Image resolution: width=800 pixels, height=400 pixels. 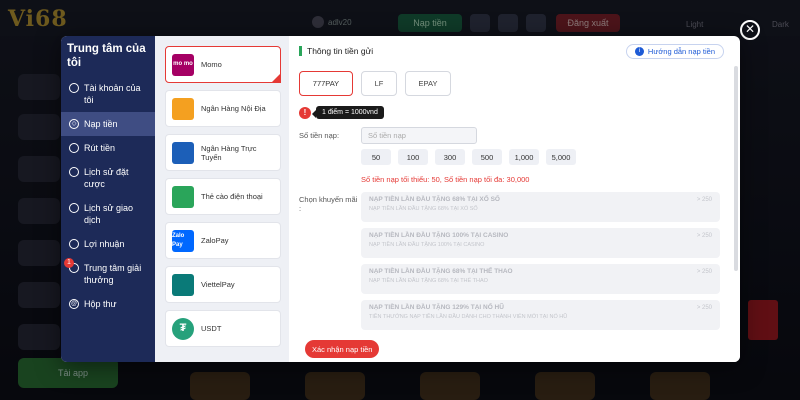 I want to click on usdt-logo-icon: ₮, so click(x=183, y=328).